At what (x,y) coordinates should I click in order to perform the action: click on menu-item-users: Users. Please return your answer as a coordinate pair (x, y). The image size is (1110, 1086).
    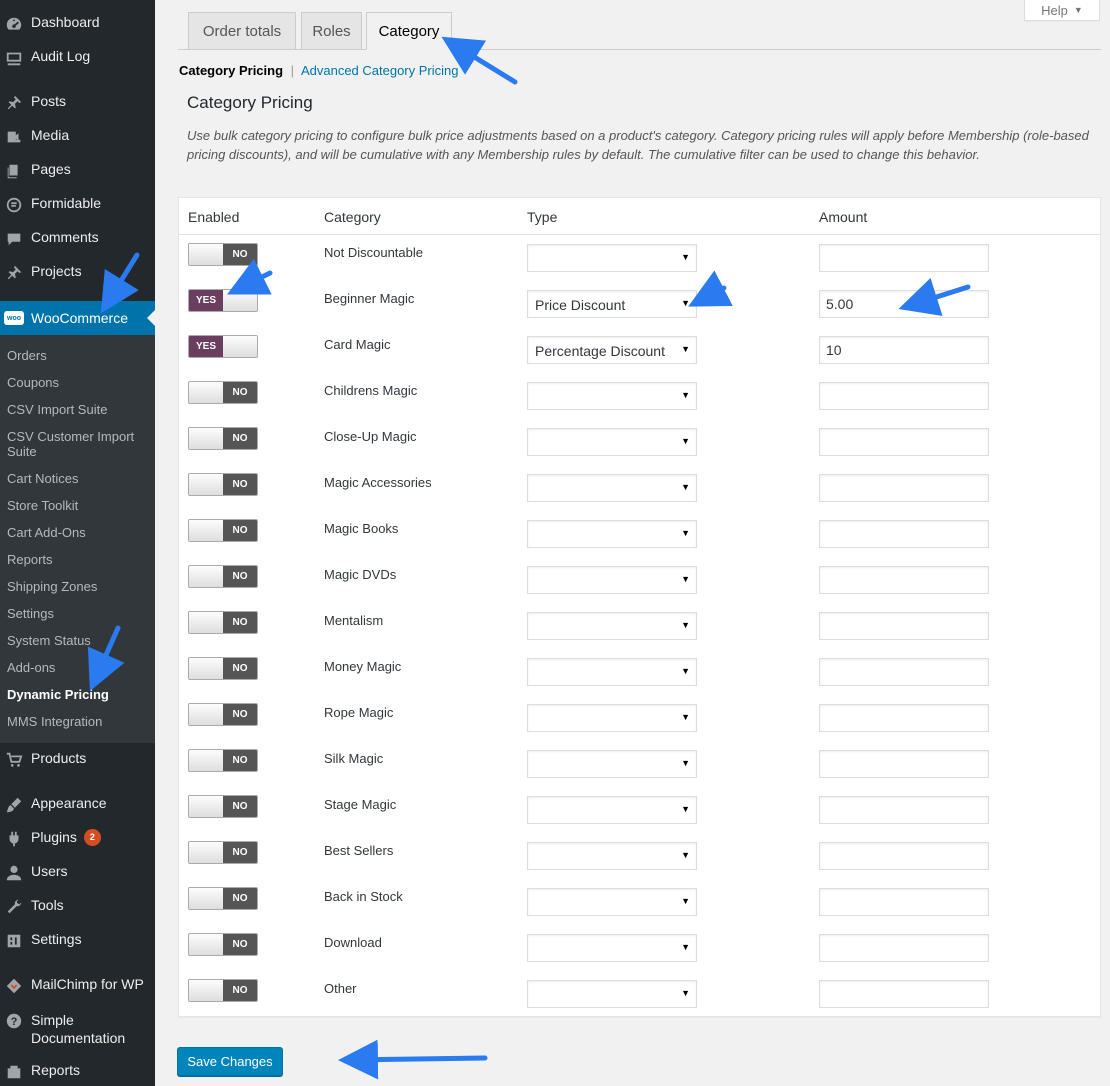
    Looking at the image, I should click on (77, 873).